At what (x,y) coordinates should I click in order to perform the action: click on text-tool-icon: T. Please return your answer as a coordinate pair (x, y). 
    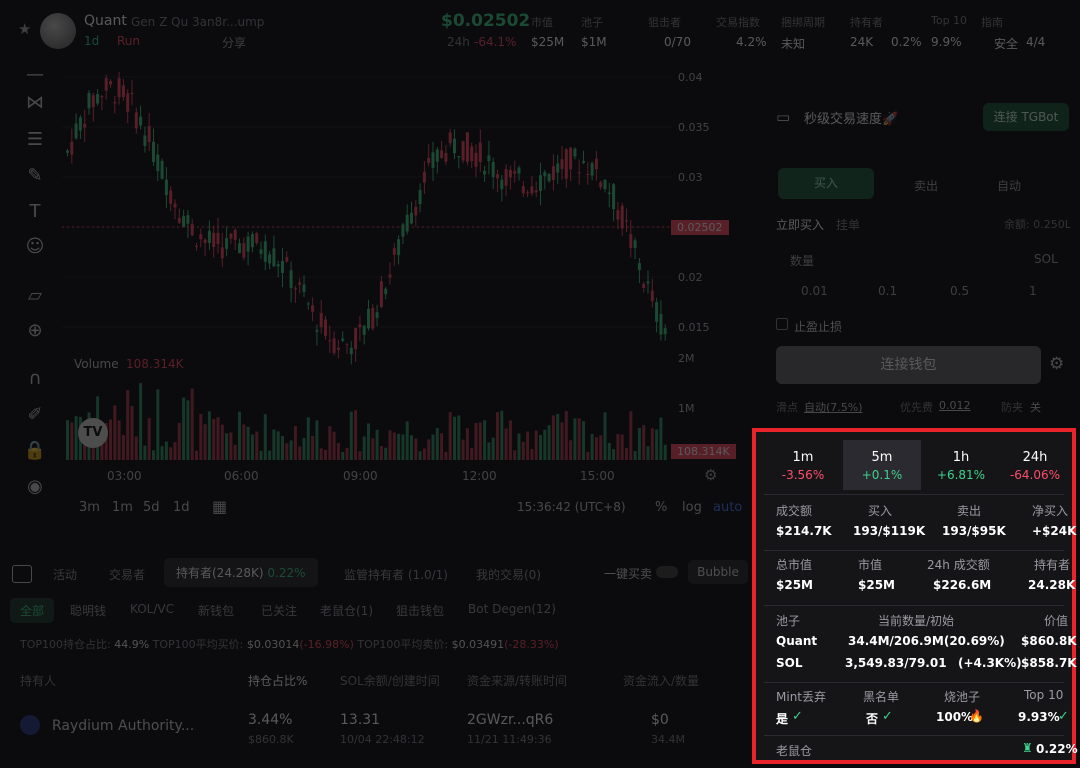
    Looking at the image, I should click on (35, 212).